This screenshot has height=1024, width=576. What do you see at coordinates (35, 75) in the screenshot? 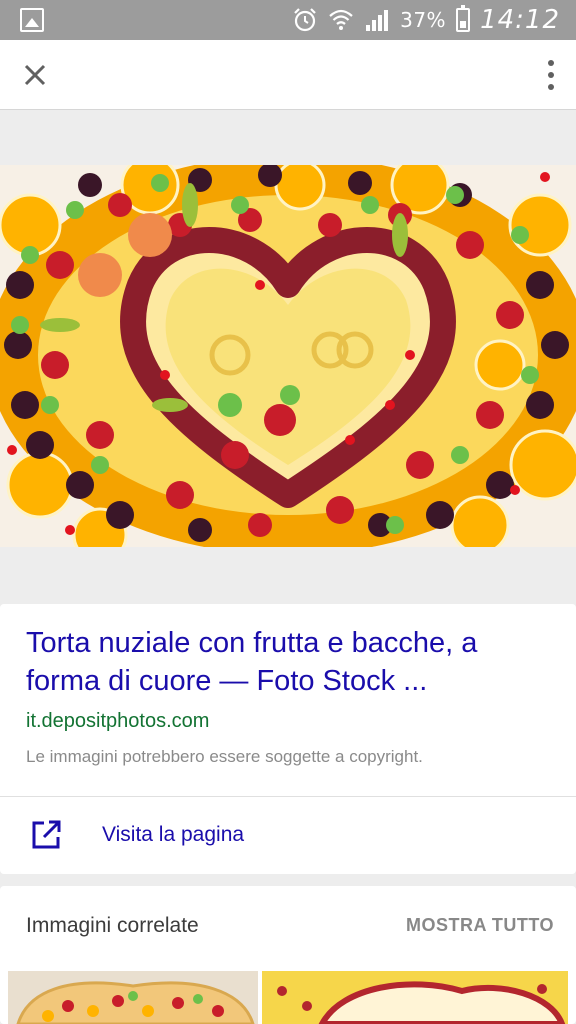
I see `close-icon` at bounding box center [35, 75].